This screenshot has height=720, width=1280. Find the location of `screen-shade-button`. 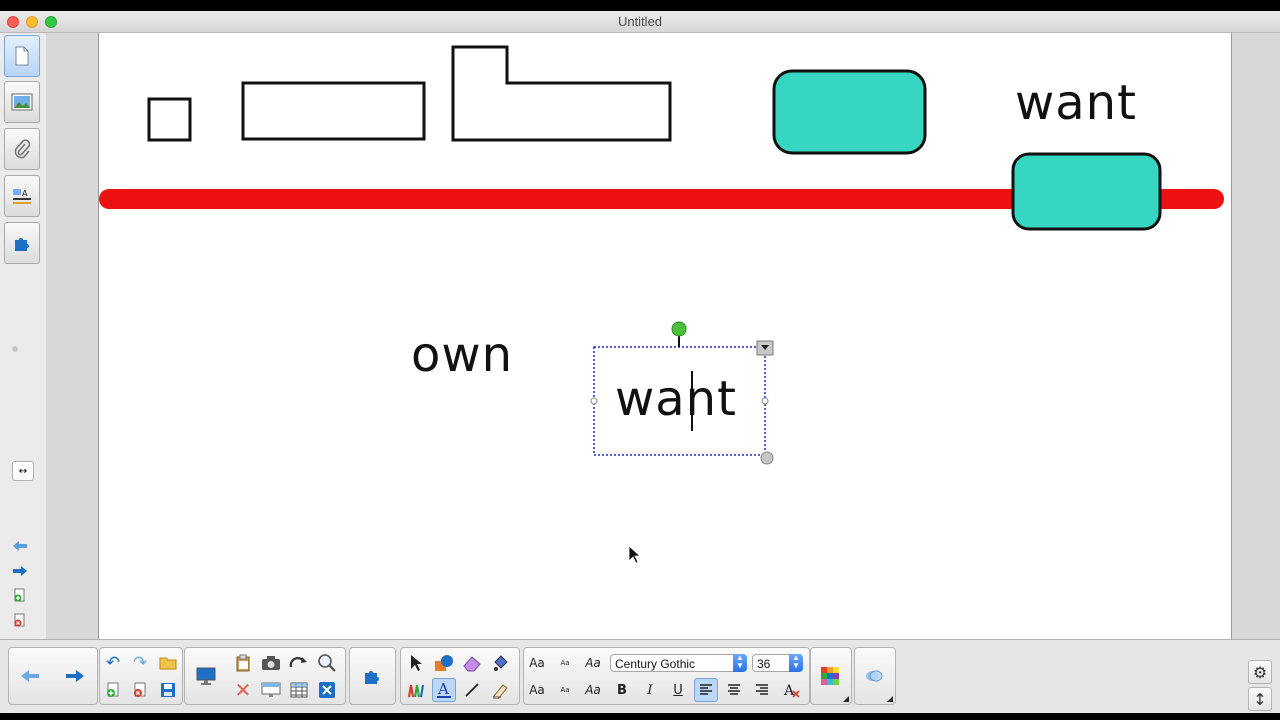

screen-shade-button is located at coordinates (271, 690).